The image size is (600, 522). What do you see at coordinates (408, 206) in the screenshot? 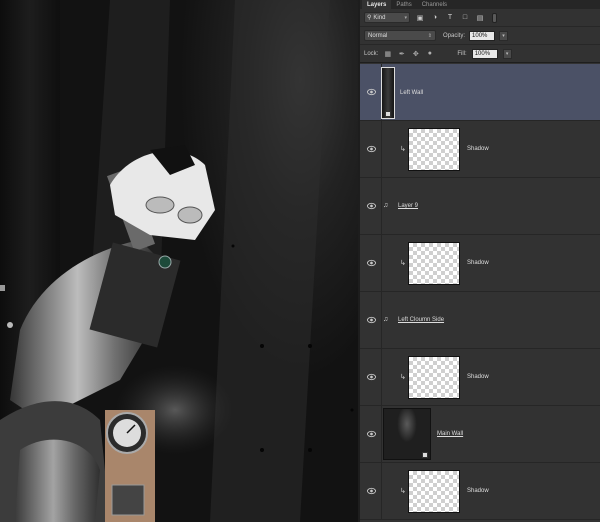
I see `layer-name: Layer 9` at bounding box center [408, 206].